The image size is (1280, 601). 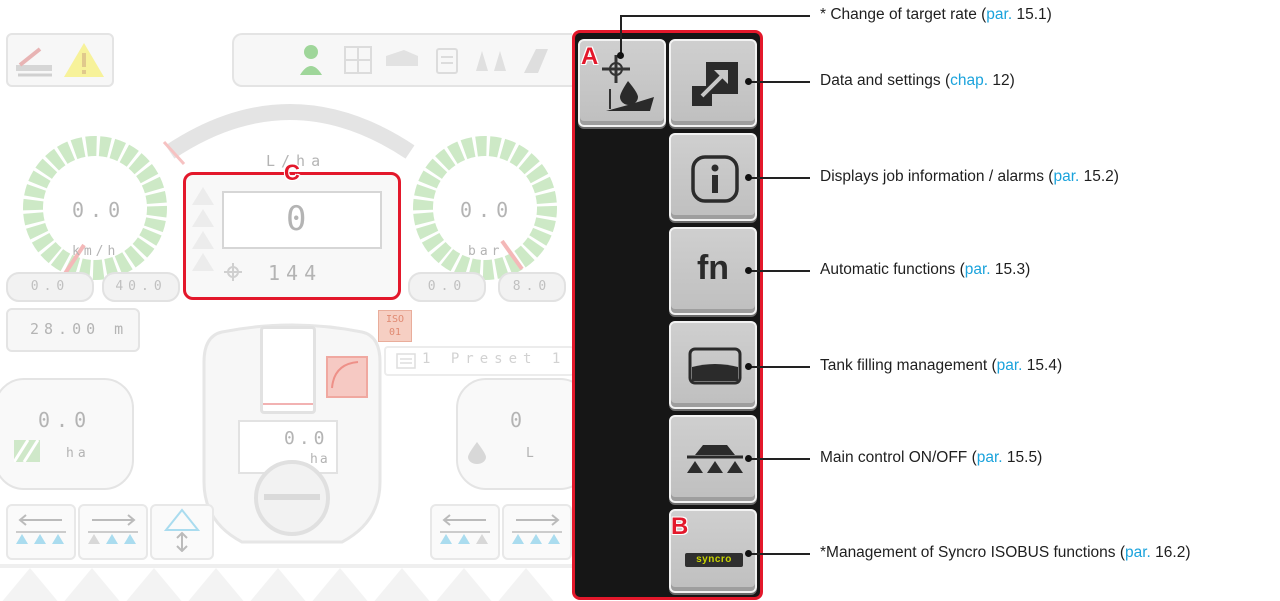 What do you see at coordinates (931, 457) in the screenshot?
I see `callout-text-main-control: Main control ON/OFF (par. 15.5)` at bounding box center [931, 457].